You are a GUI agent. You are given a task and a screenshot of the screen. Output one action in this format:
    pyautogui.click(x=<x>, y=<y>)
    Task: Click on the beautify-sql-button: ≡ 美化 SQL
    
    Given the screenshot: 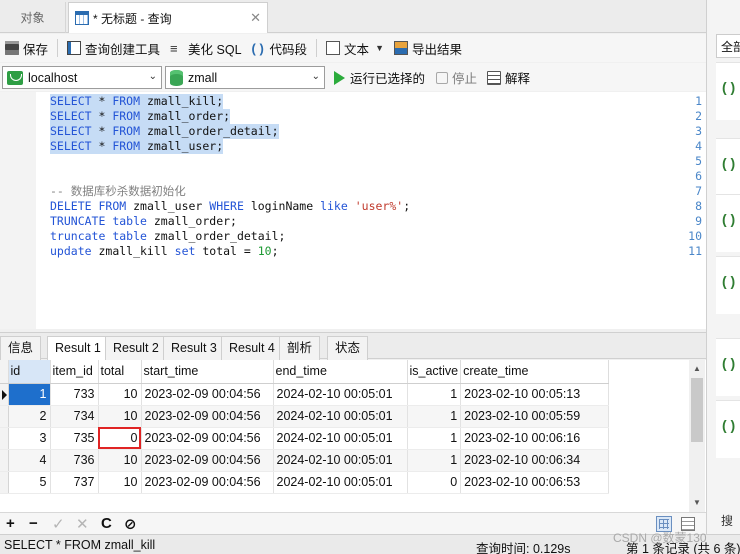 What is the action you would take?
    pyautogui.click(x=206, y=48)
    